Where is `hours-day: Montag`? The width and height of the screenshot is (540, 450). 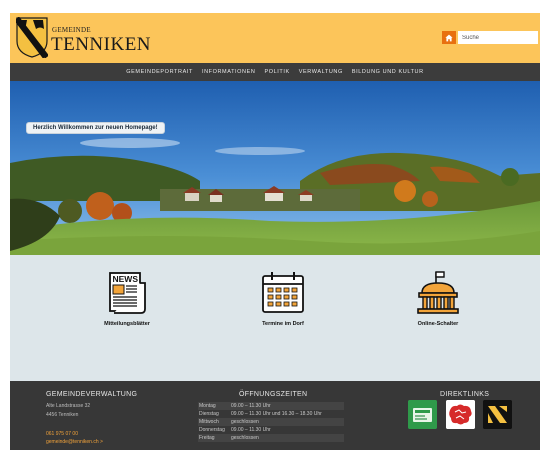 hours-day: Montag is located at coordinates (207, 406).